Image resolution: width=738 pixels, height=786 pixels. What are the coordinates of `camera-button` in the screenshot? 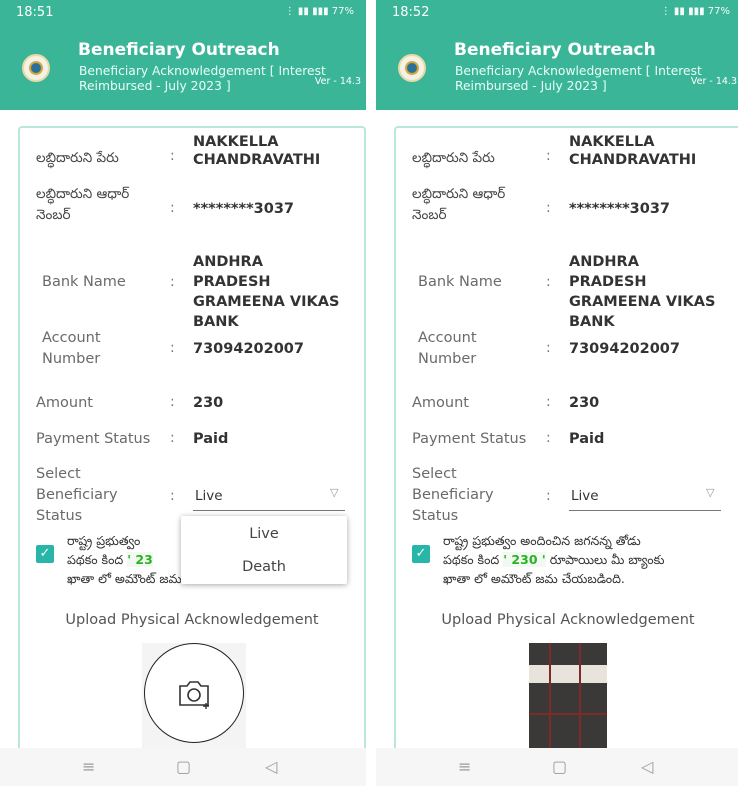 It's located at (194, 693).